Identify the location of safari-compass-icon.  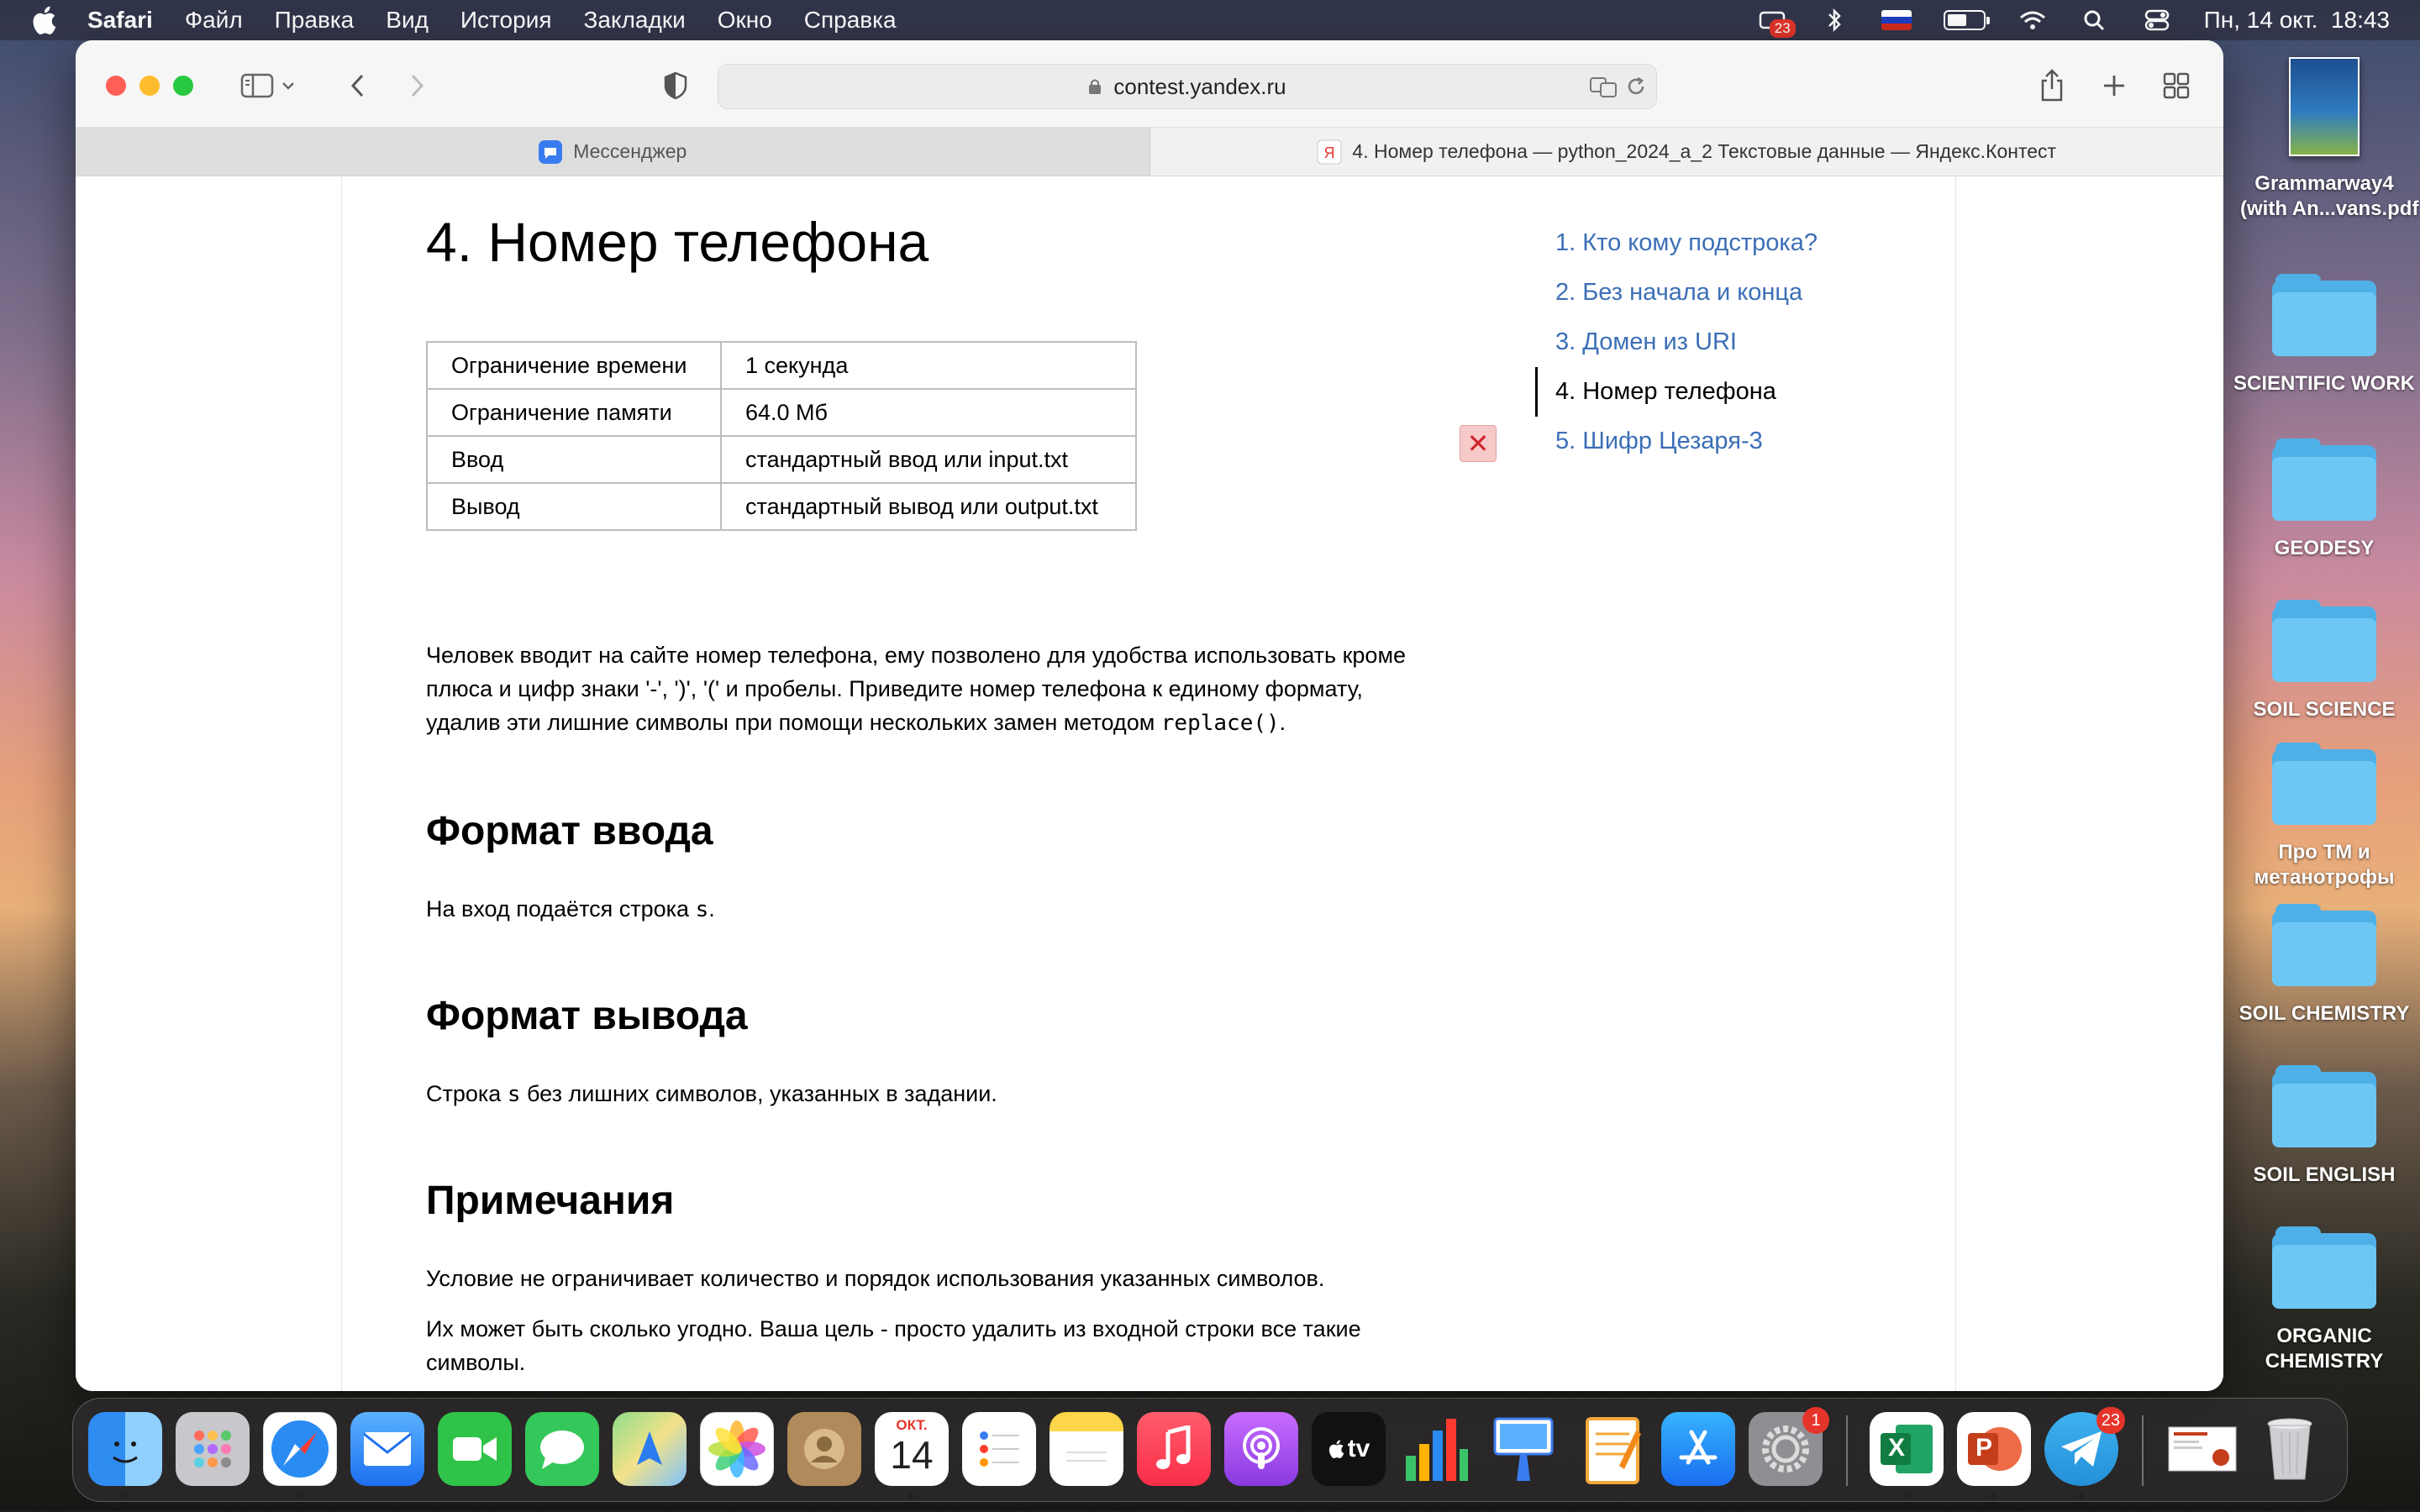
(300, 1449).